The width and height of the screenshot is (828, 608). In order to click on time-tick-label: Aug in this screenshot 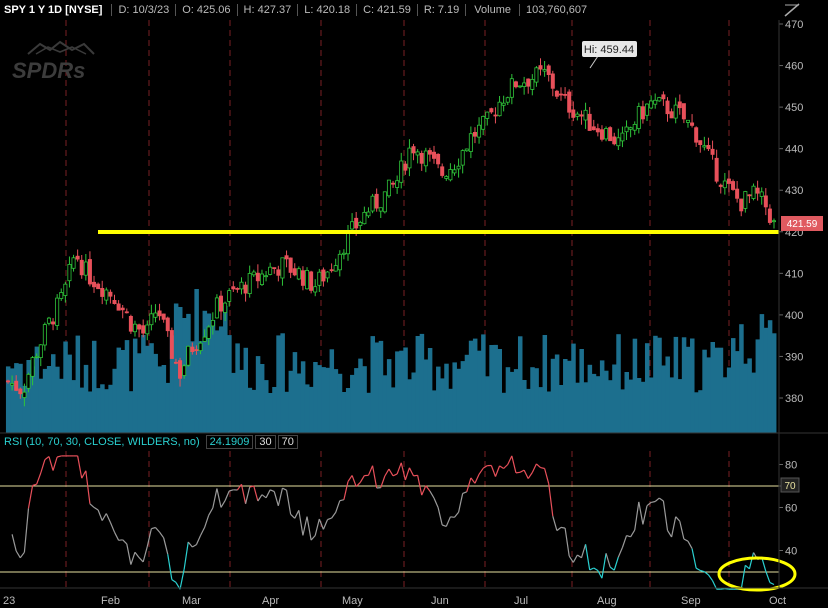, I will do `click(607, 601)`.